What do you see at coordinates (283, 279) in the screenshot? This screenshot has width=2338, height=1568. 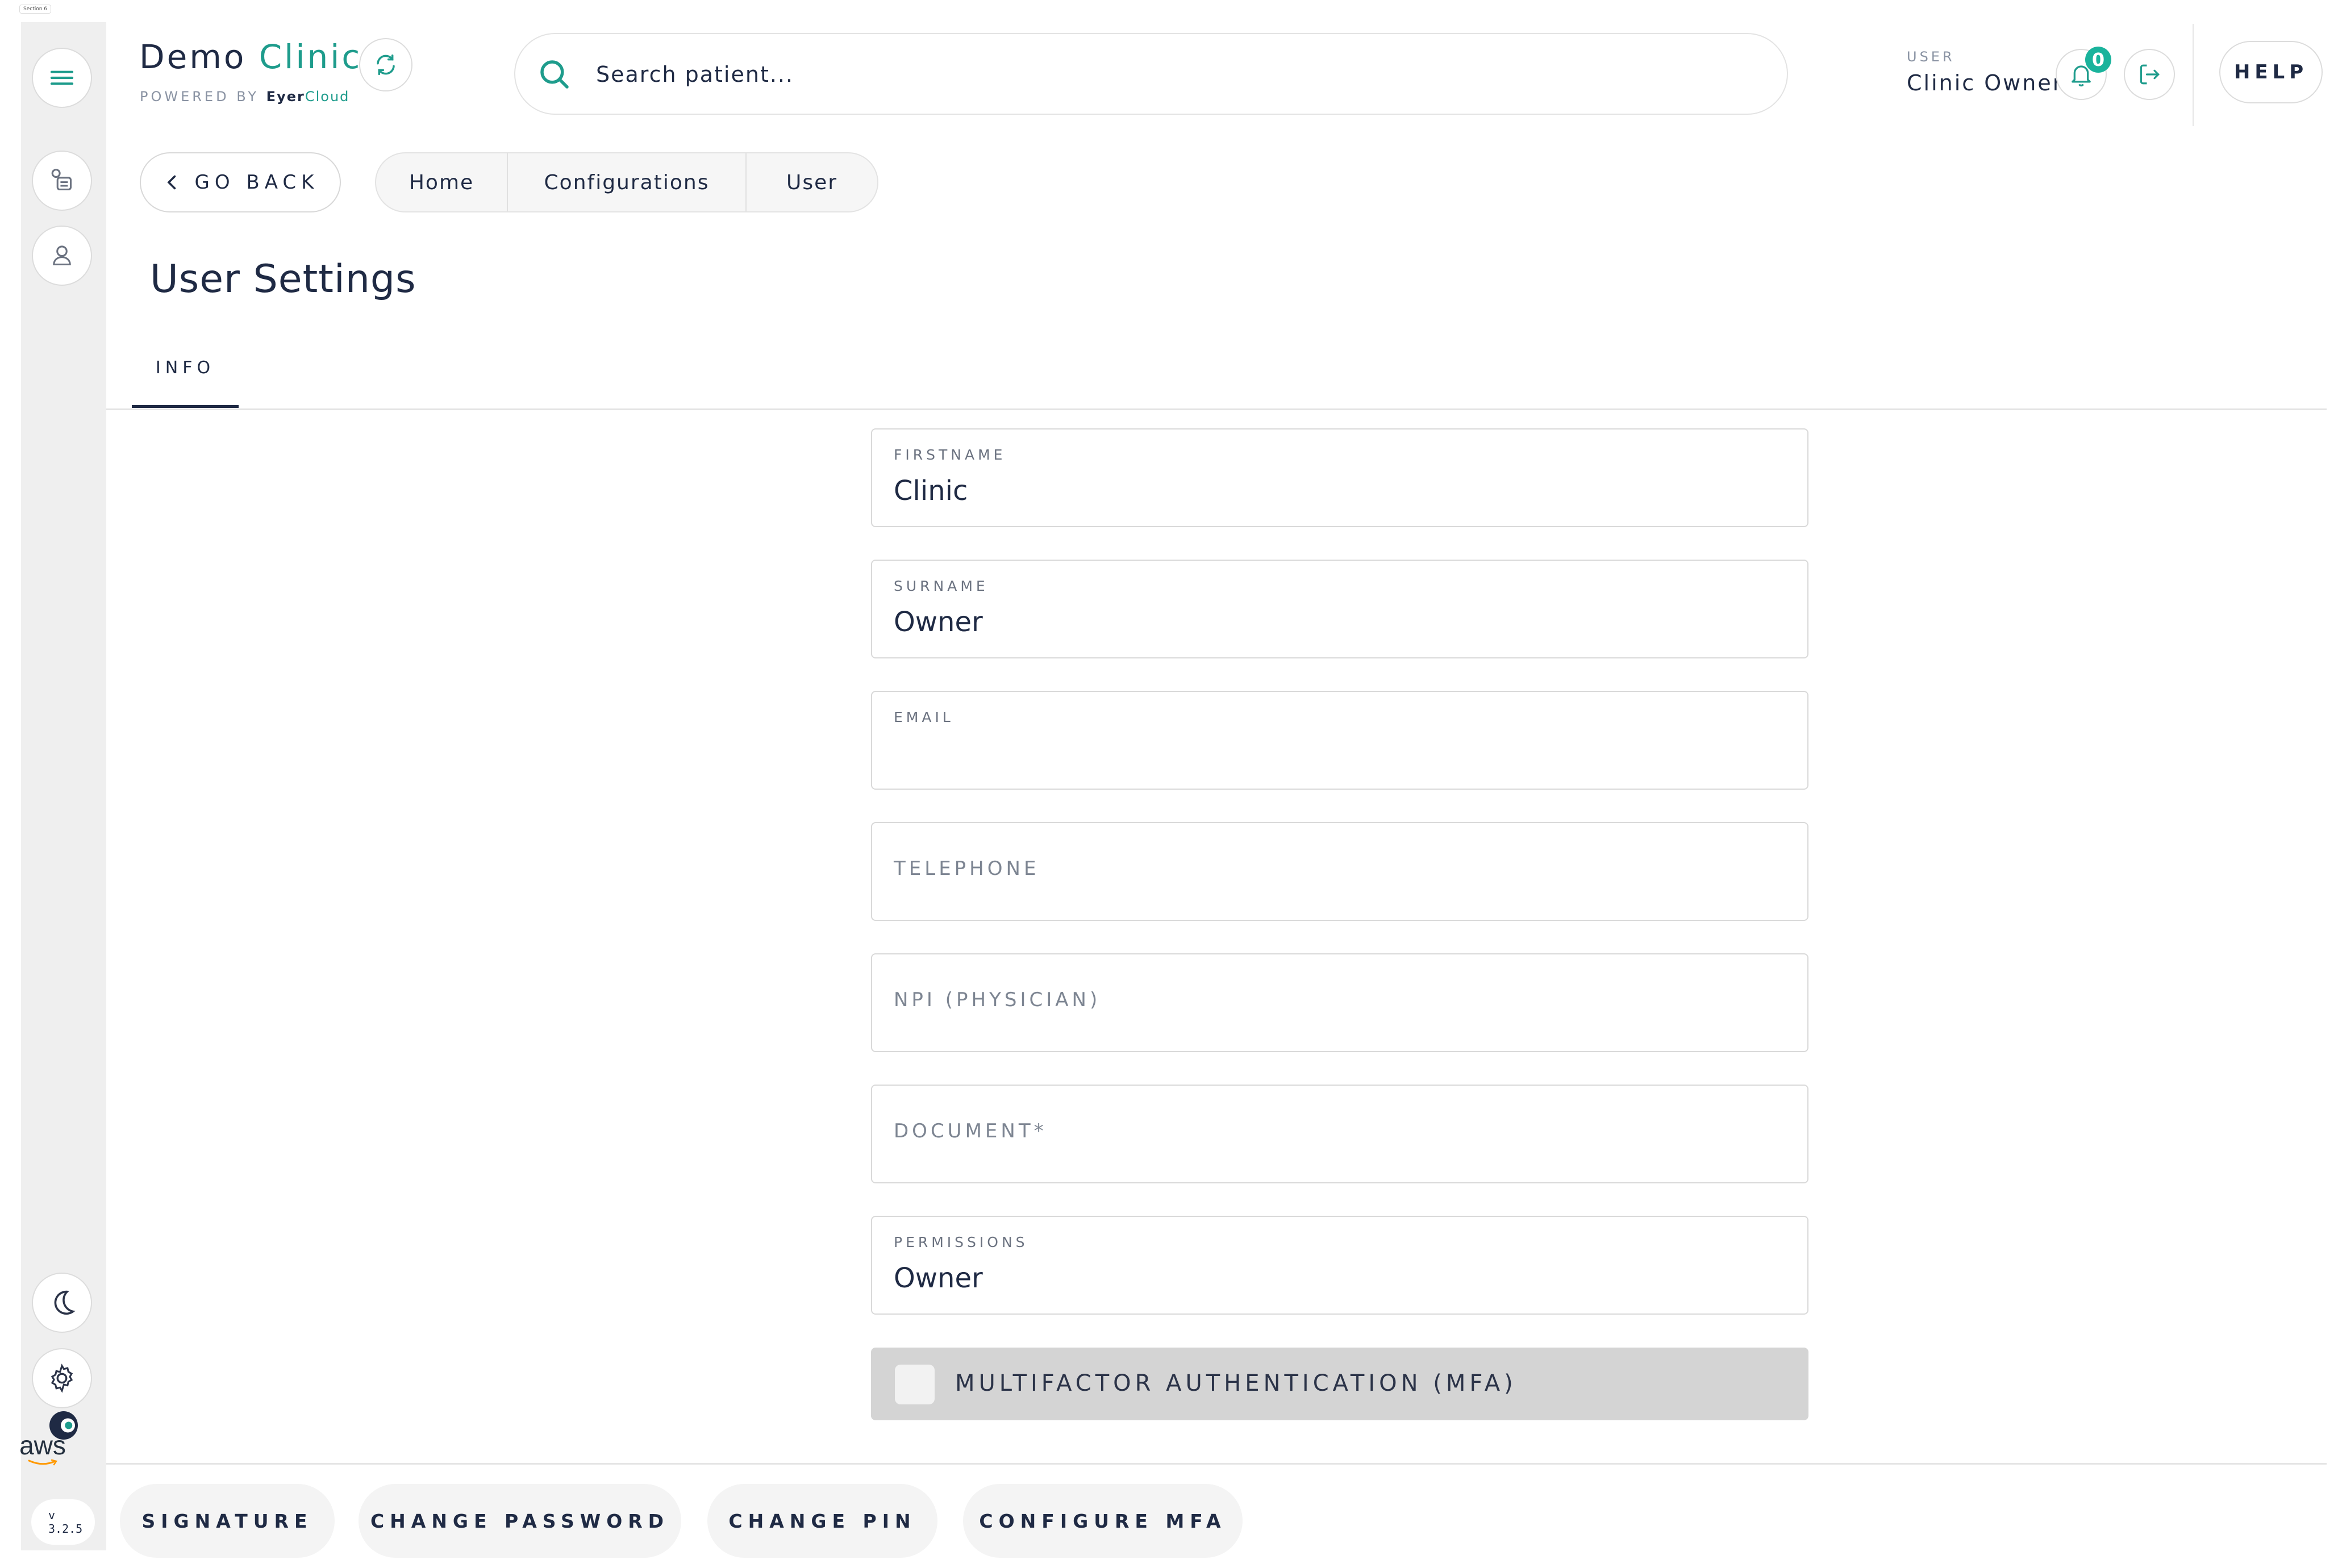 I see `page-title: User Settings` at bounding box center [283, 279].